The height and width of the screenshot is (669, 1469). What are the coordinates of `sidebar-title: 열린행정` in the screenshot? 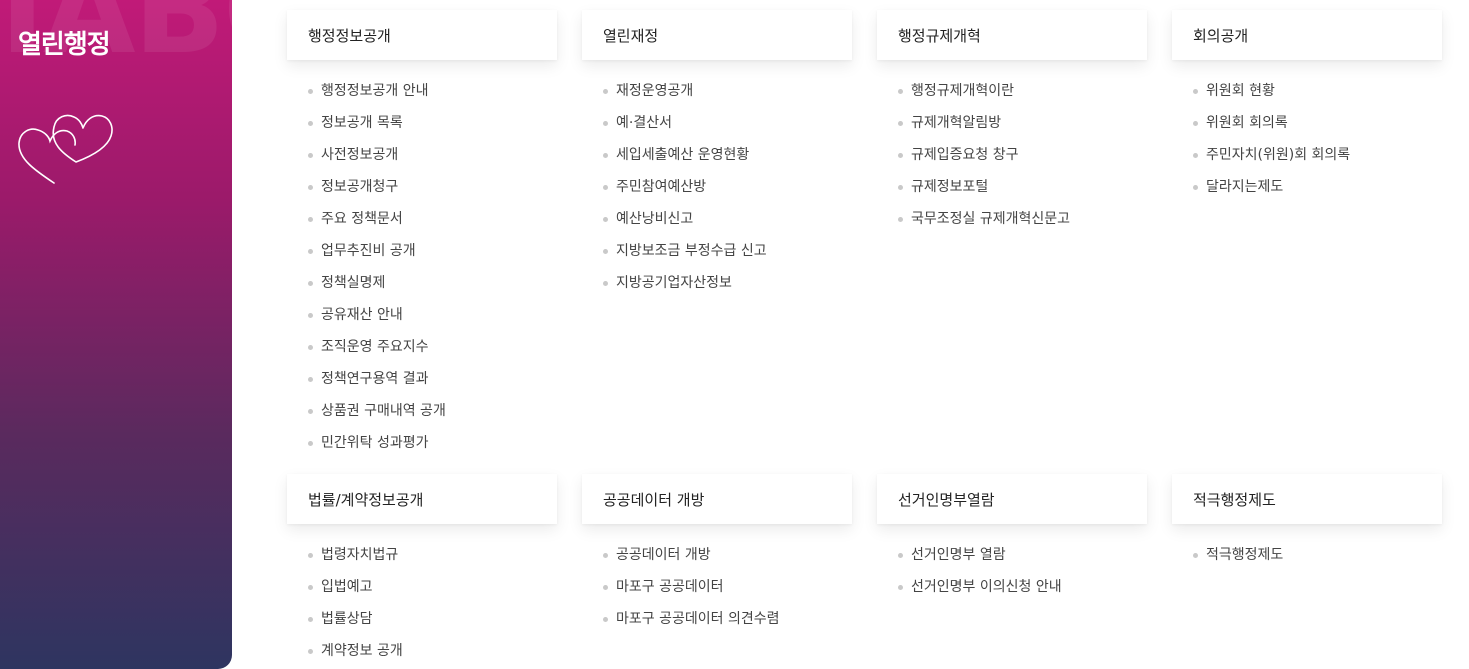 It's located at (64, 45).